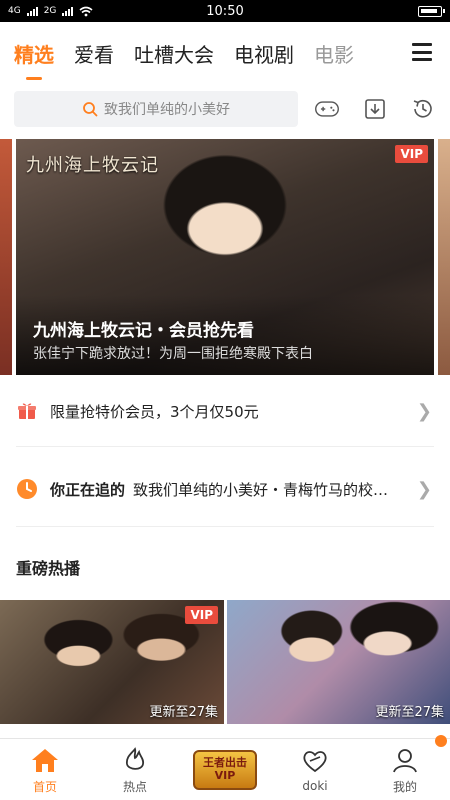 This screenshot has height=800, width=450. I want to click on search-input: 致我们单纯的小美好, so click(156, 109).